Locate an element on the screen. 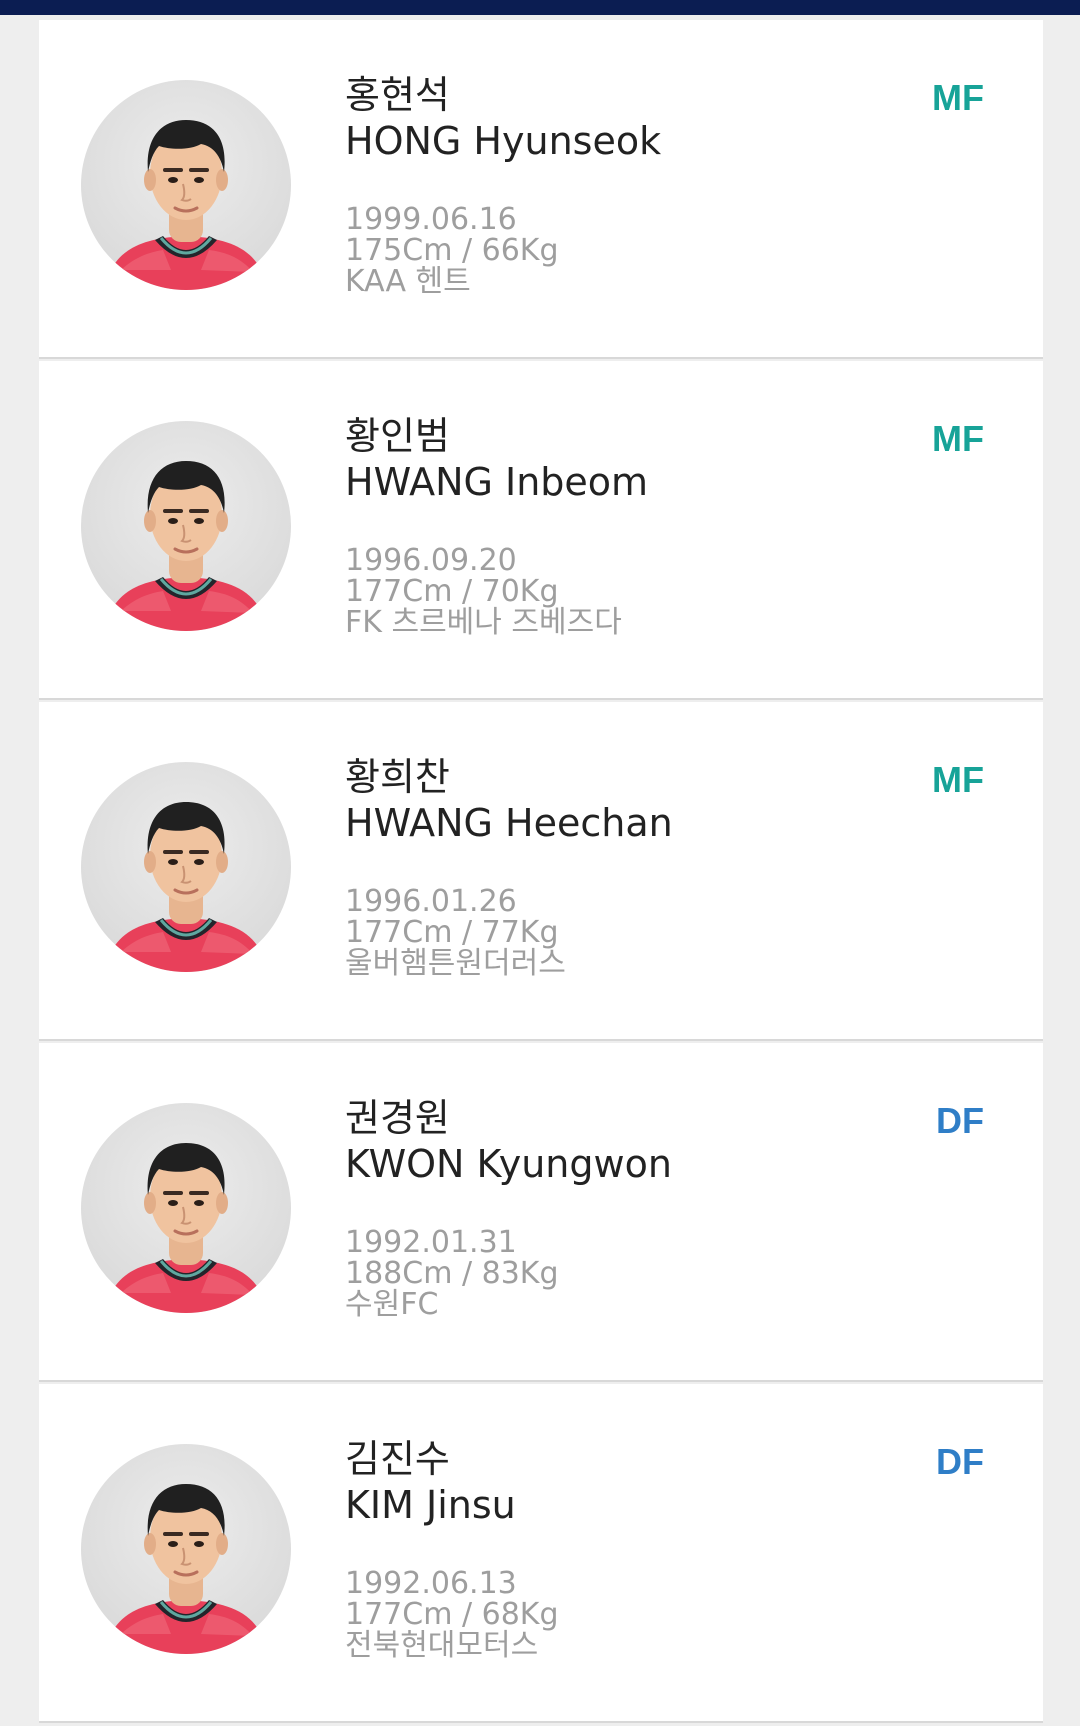  player-details: 1992.06.13 177Cm / 68Kg 전북현대모터스 is located at coordinates (625, 1614).